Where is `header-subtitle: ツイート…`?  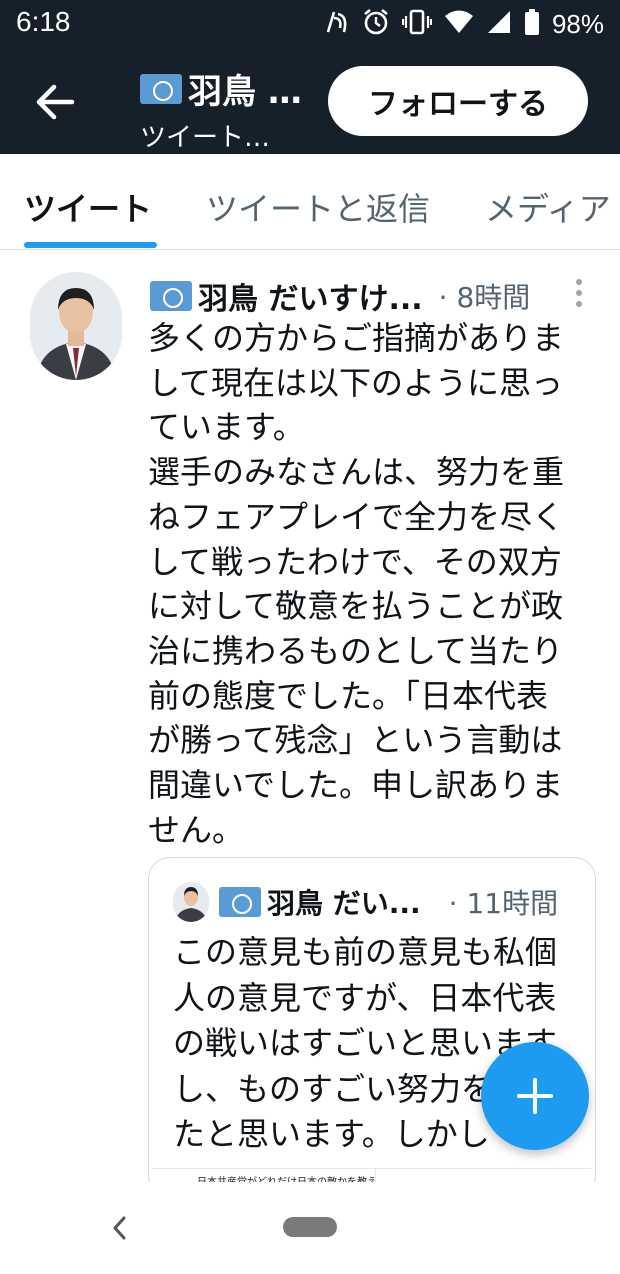
header-subtitle: ツイート… is located at coordinates (205, 138).